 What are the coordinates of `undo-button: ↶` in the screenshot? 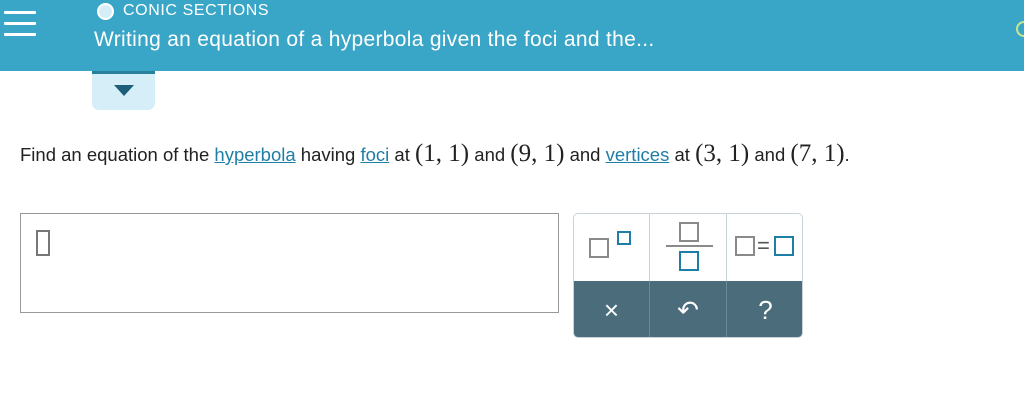 It's located at (687, 309).